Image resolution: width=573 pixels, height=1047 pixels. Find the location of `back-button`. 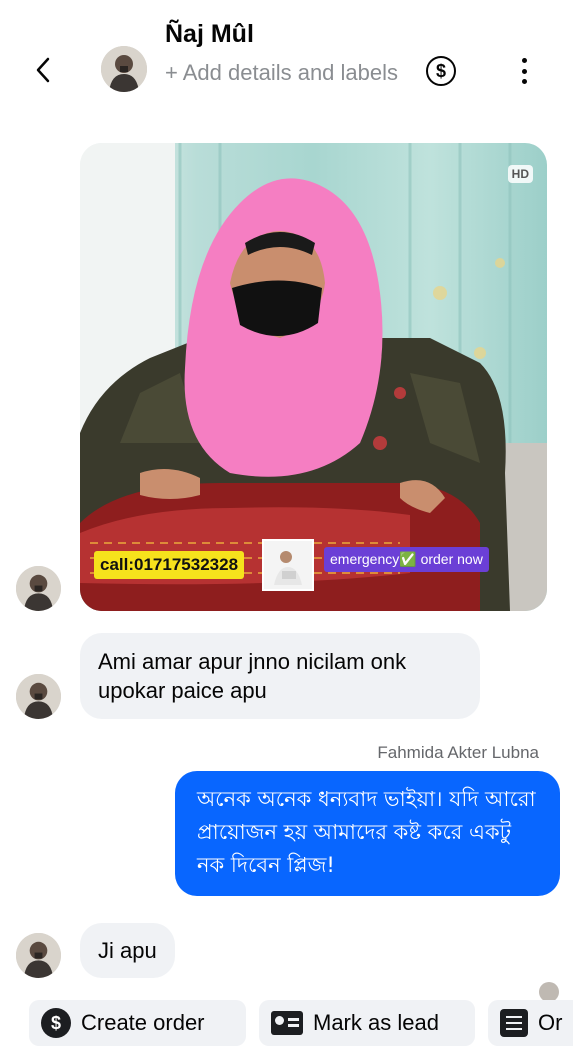

back-button is located at coordinates (43, 70).